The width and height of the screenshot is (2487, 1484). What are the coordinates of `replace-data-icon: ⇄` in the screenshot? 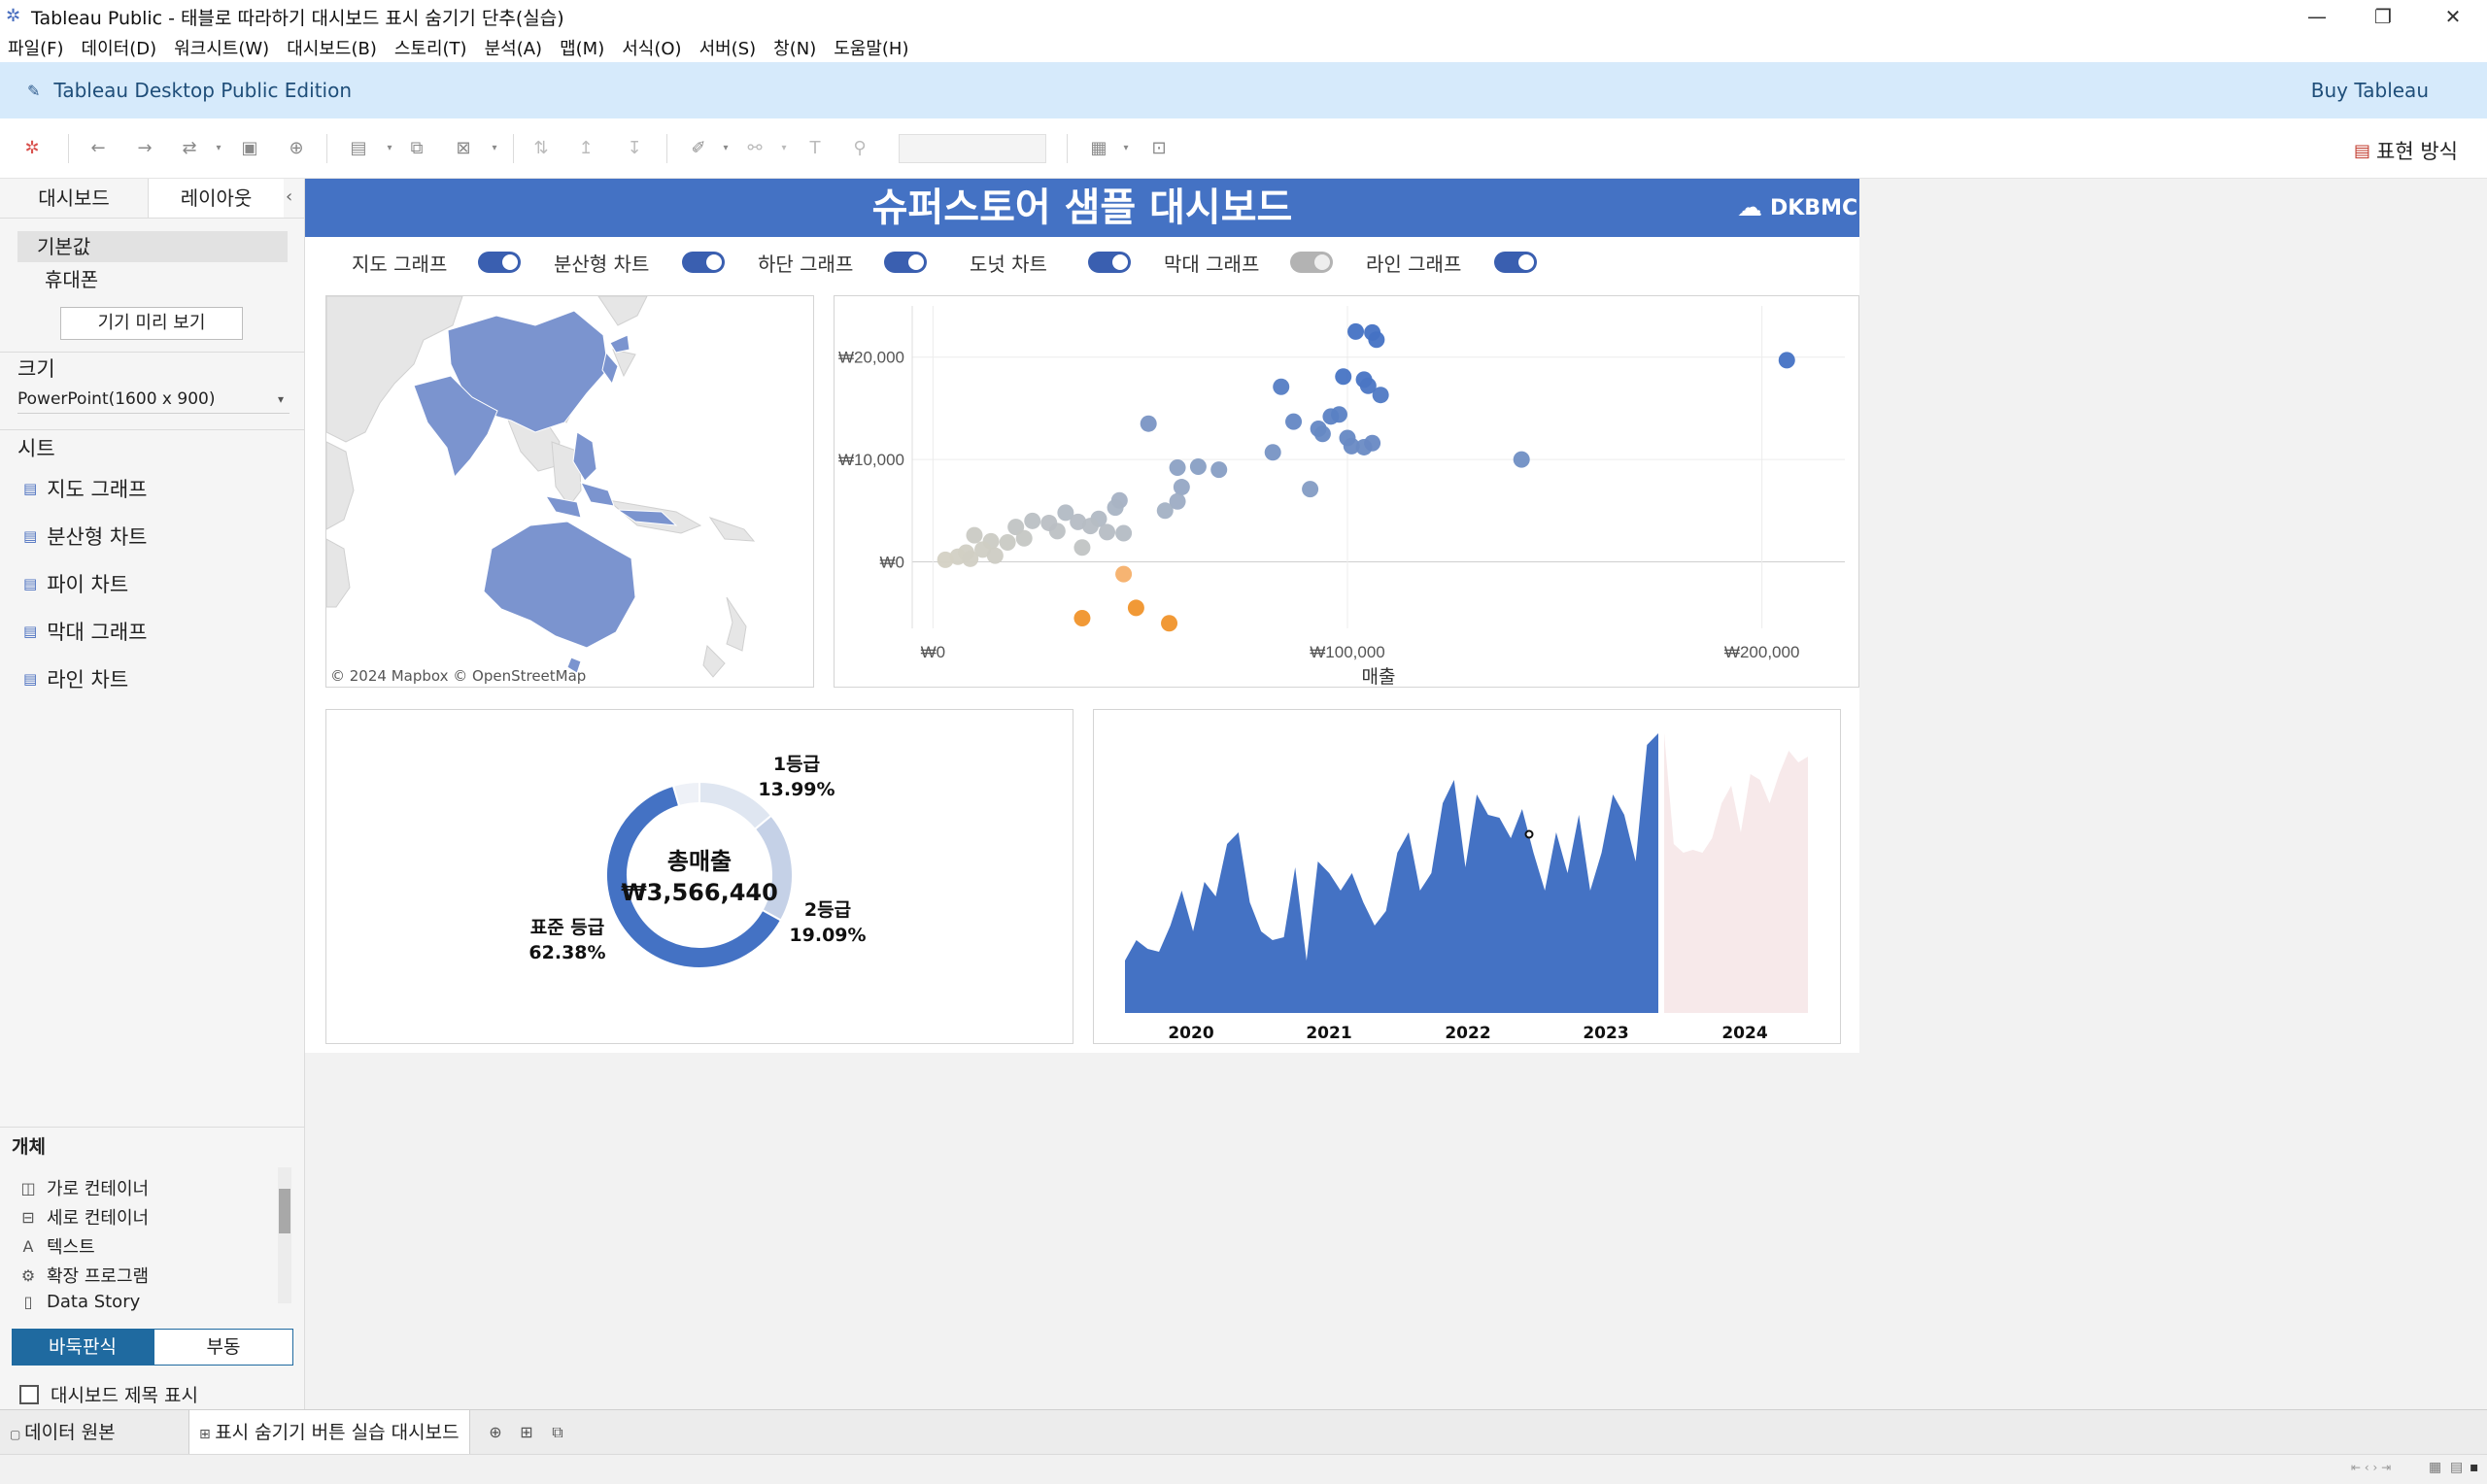 It's located at (189, 148).